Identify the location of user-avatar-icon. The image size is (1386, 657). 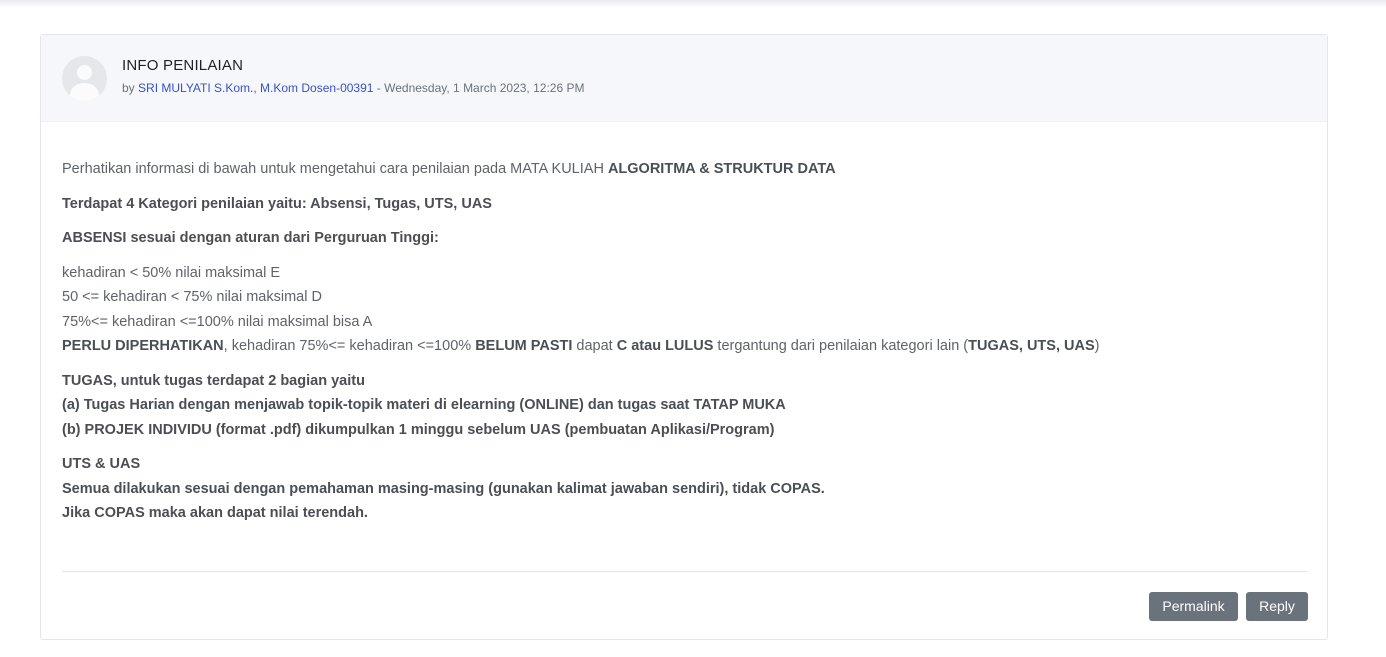
(84, 78).